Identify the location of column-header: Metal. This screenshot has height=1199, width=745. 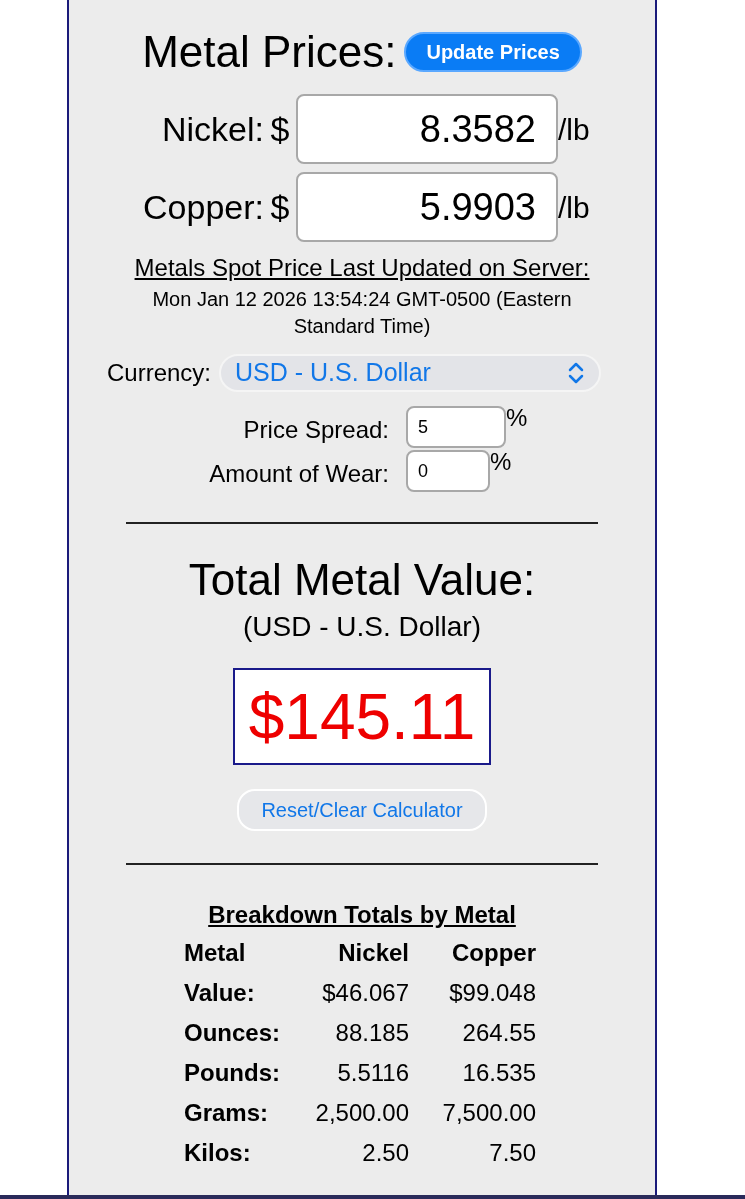
(215, 952).